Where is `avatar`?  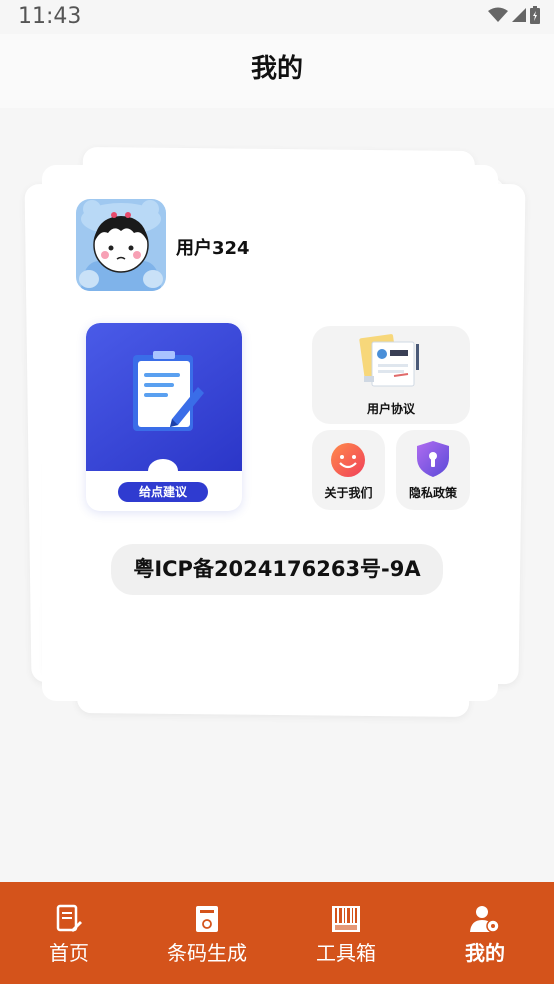 avatar is located at coordinates (121, 245).